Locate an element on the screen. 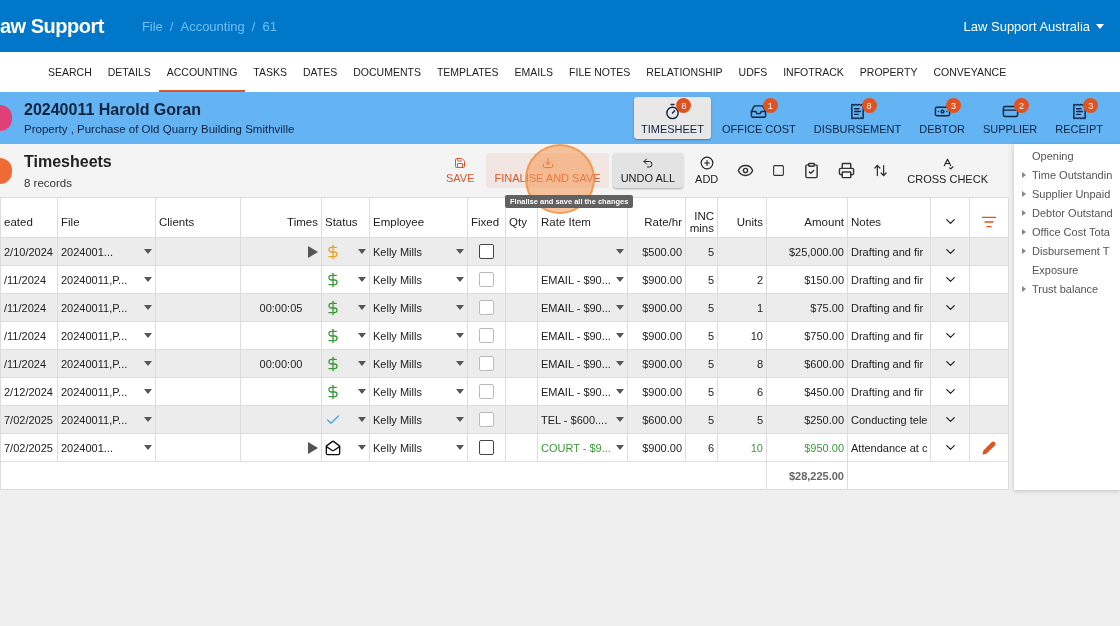  column-header: Amount is located at coordinates (807, 217).